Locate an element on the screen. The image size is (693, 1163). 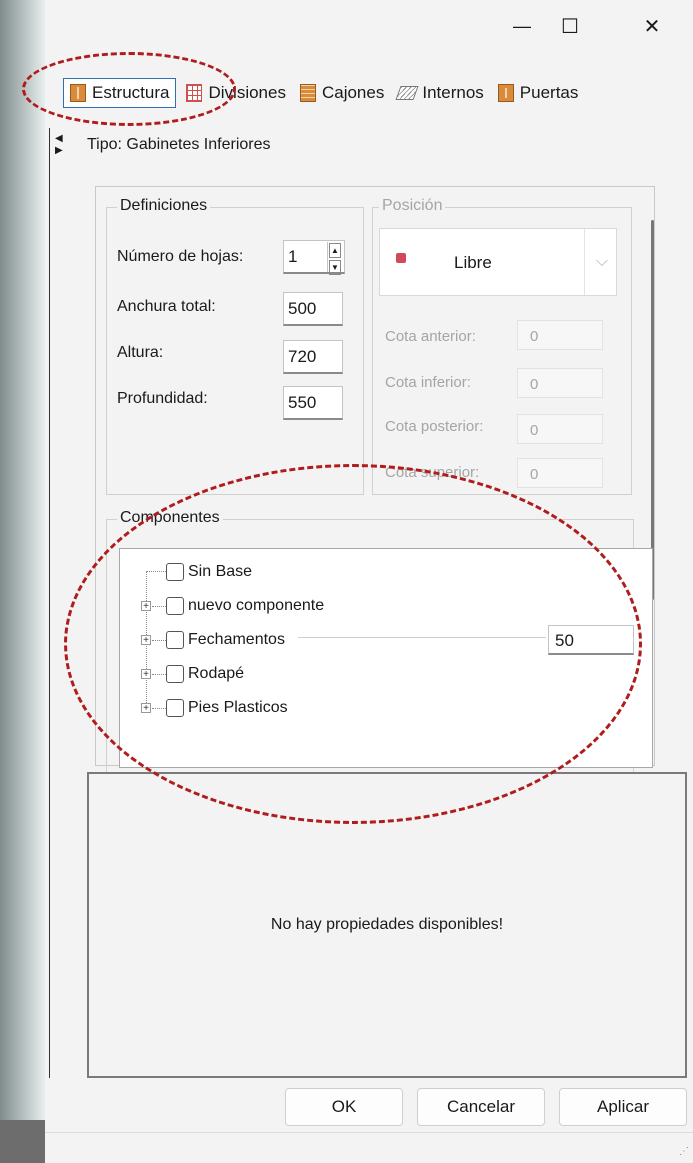
numero-hojas-spinner: ▲ ▼ is located at coordinates (334, 258).